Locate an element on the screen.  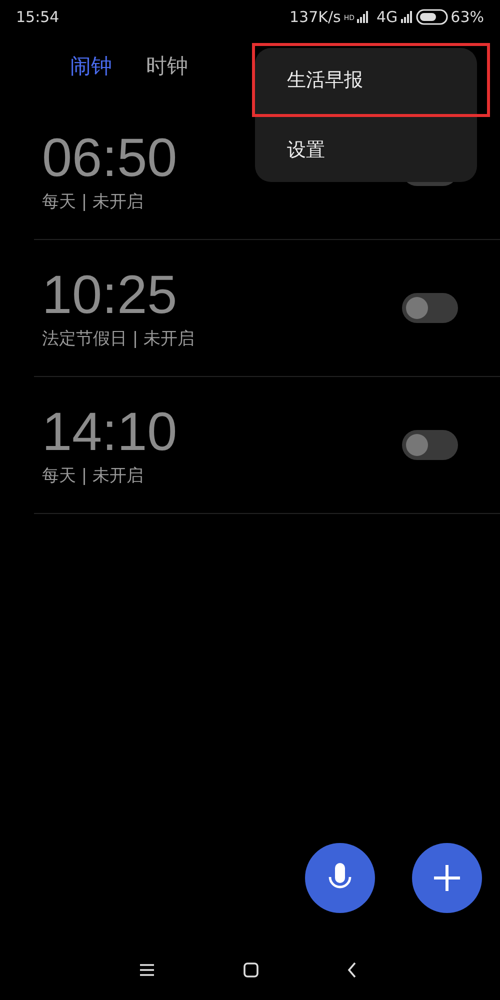
home-icon is located at coordinates (251, 970).